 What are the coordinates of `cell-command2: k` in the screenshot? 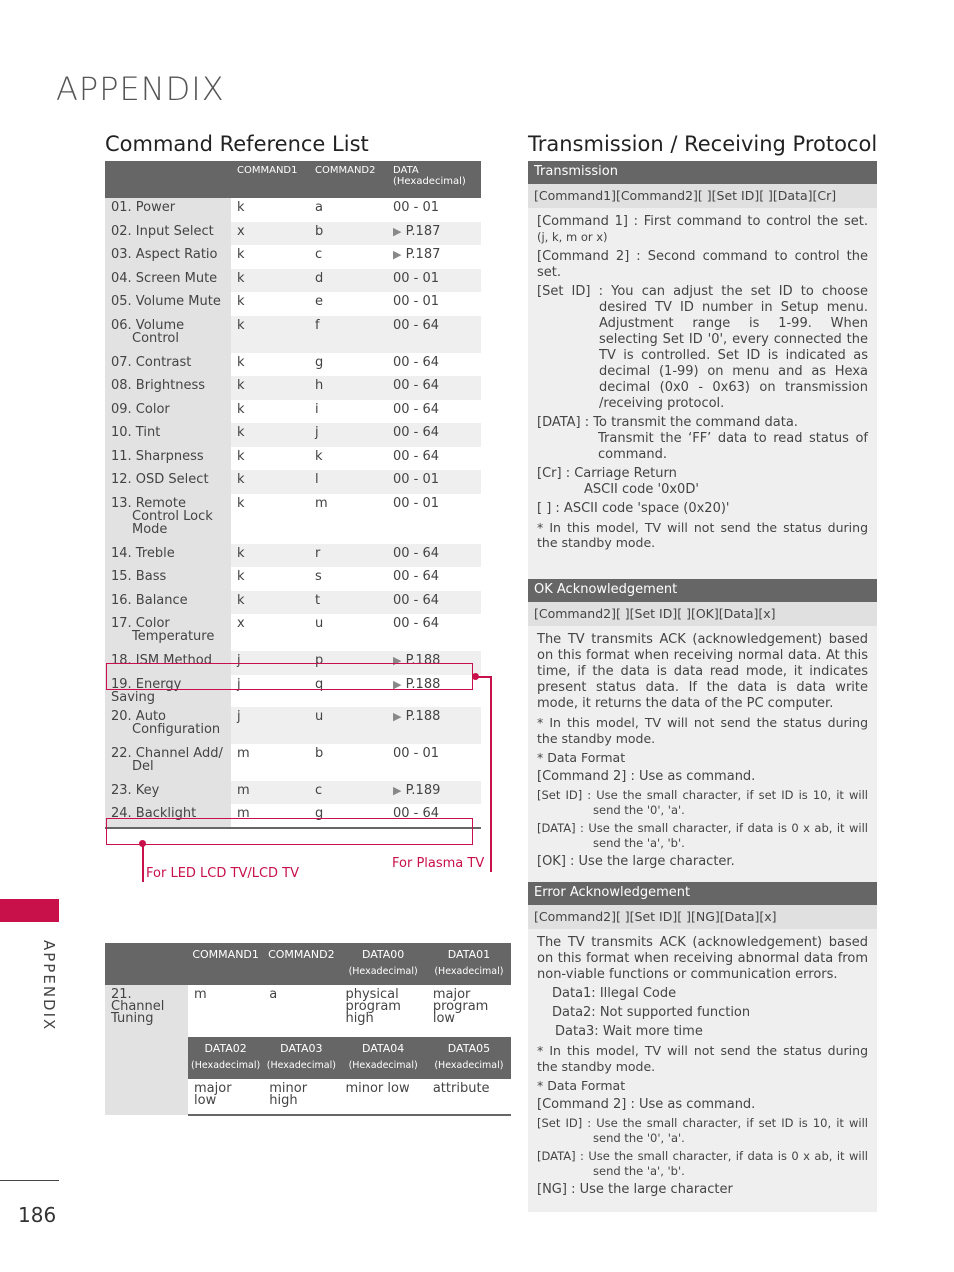 It's located at (319, 456).